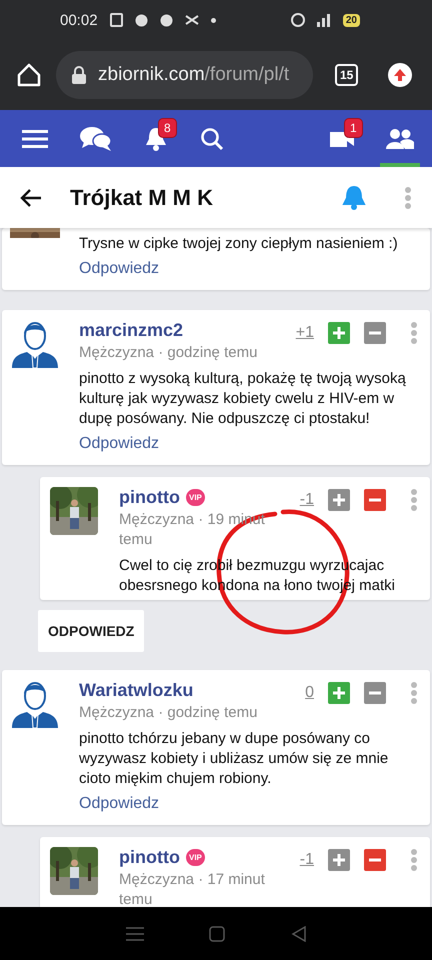  I want to click on author-name: marcinzmc2, so click(131, 330).